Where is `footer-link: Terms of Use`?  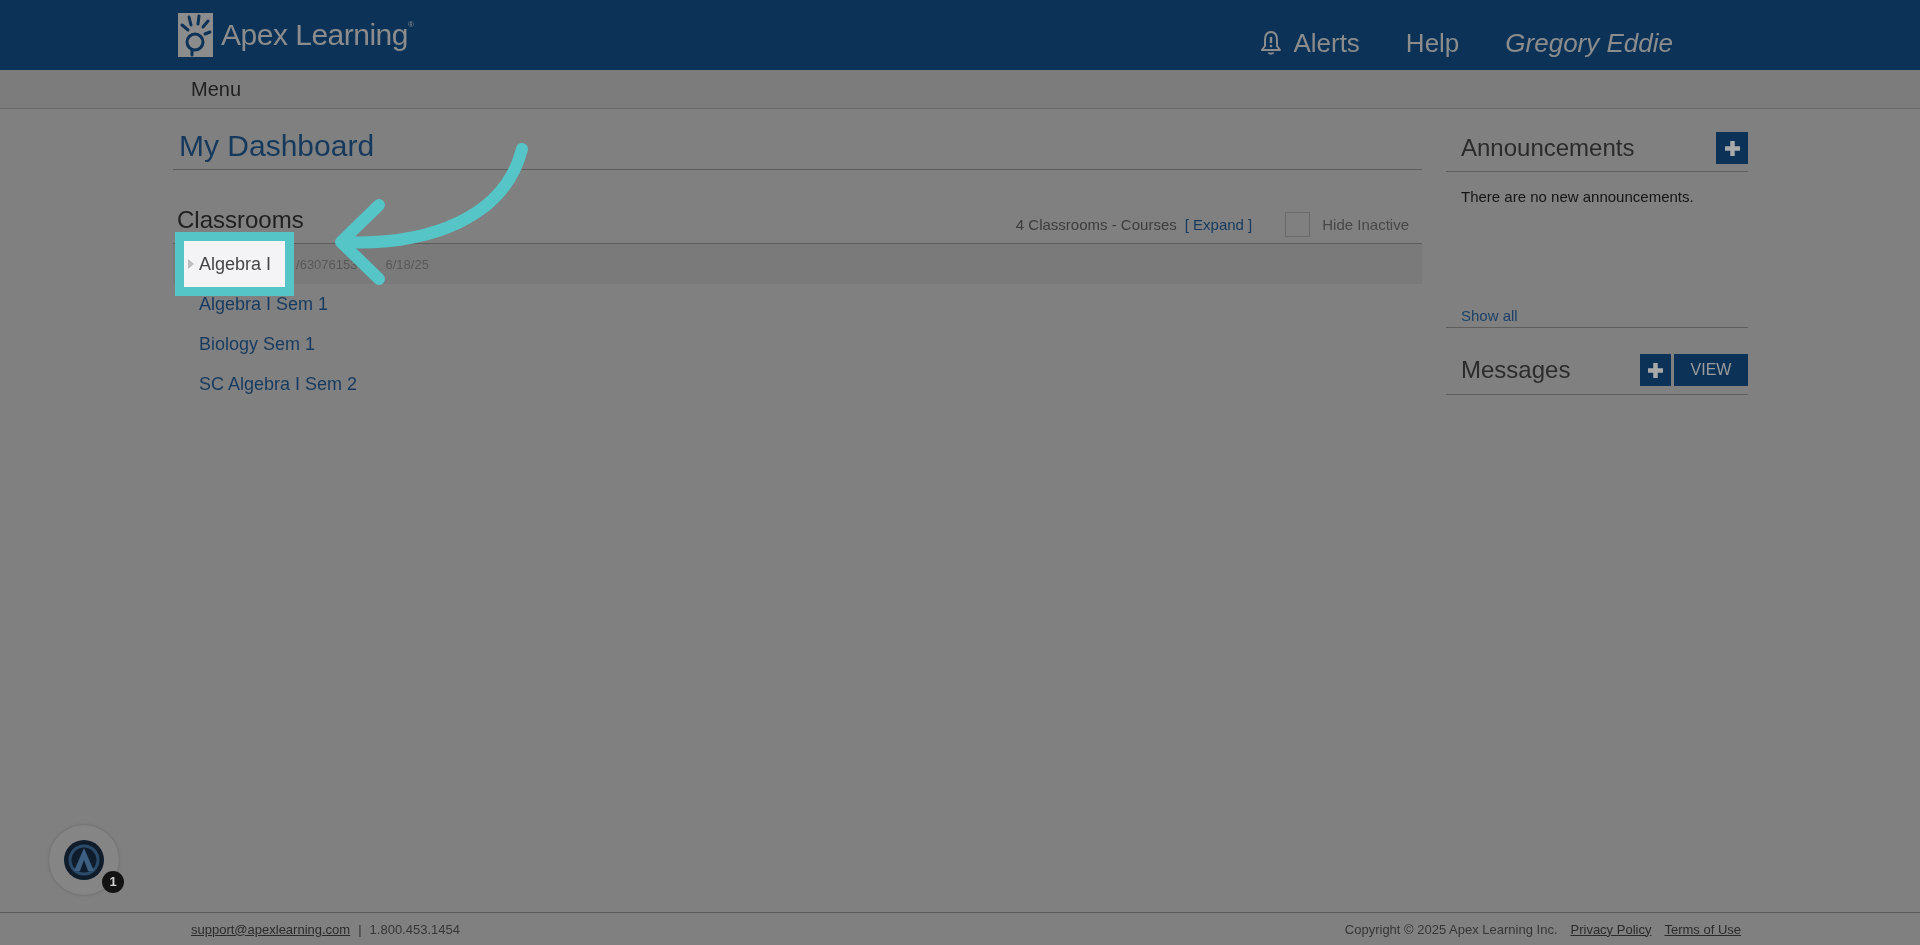
footer-link: Terms of Use is located at coordinates (1702, 929).